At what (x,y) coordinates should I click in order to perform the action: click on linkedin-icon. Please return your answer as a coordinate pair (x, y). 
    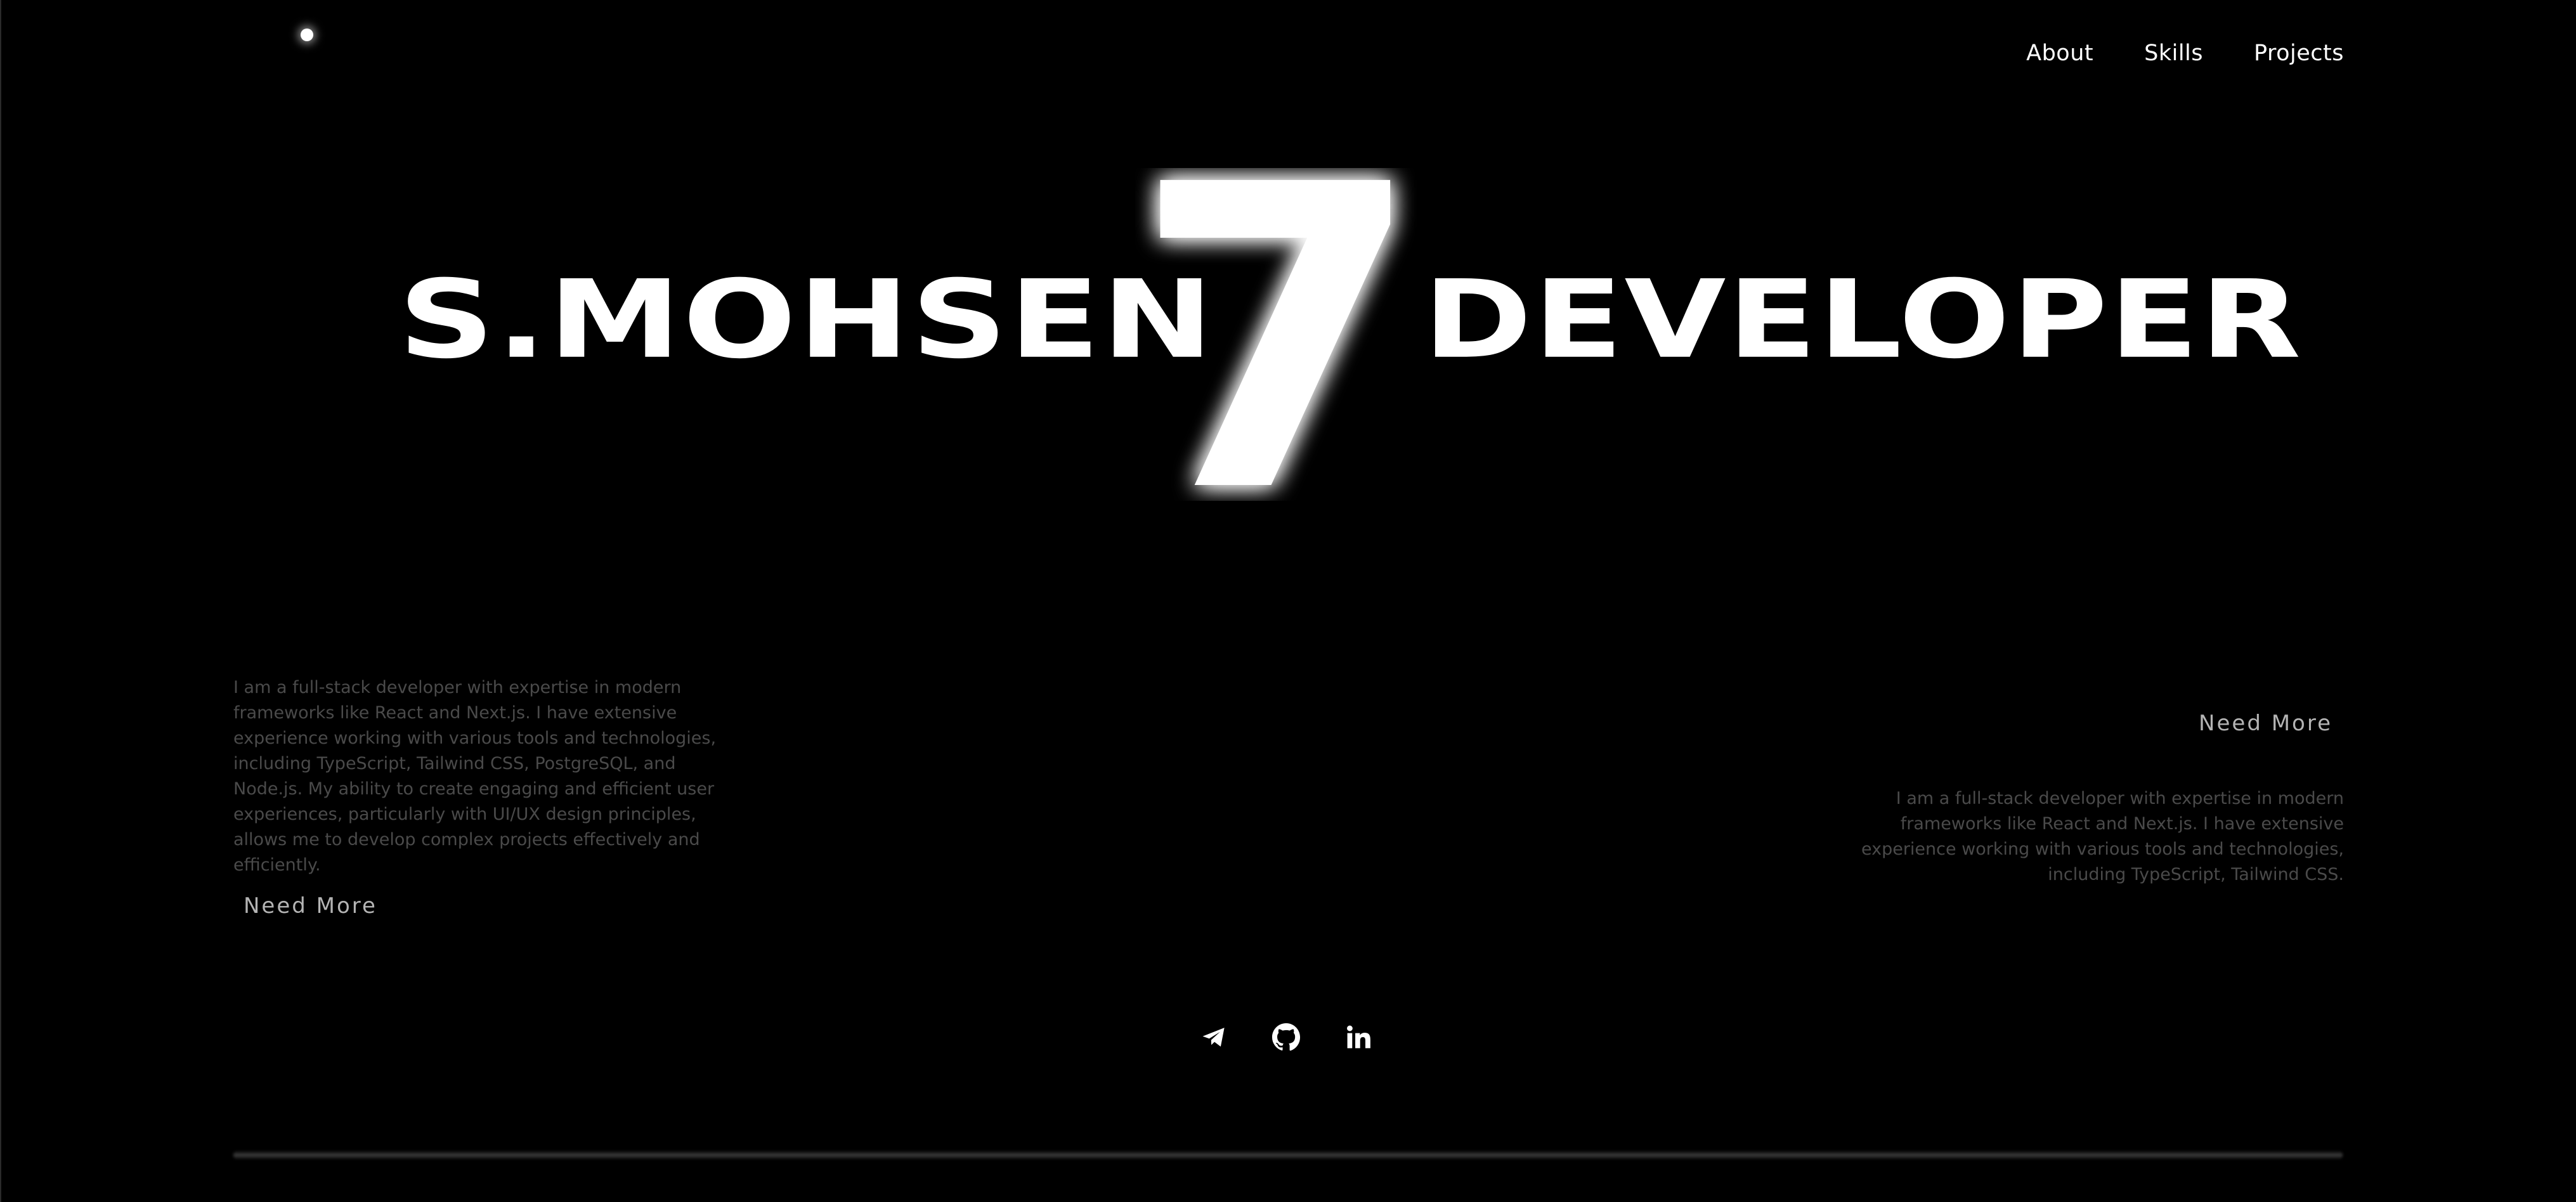
    Looking at the image, I should click on (1359, 1037).